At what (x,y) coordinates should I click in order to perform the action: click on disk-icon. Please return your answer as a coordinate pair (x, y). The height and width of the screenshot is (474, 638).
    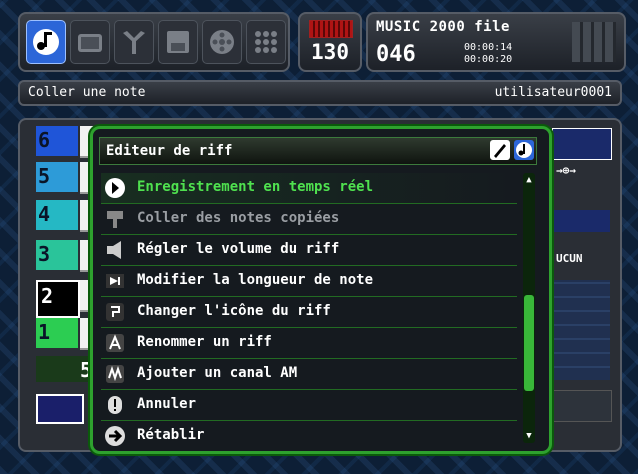
    Looking at the image, I should click on (178, 42).